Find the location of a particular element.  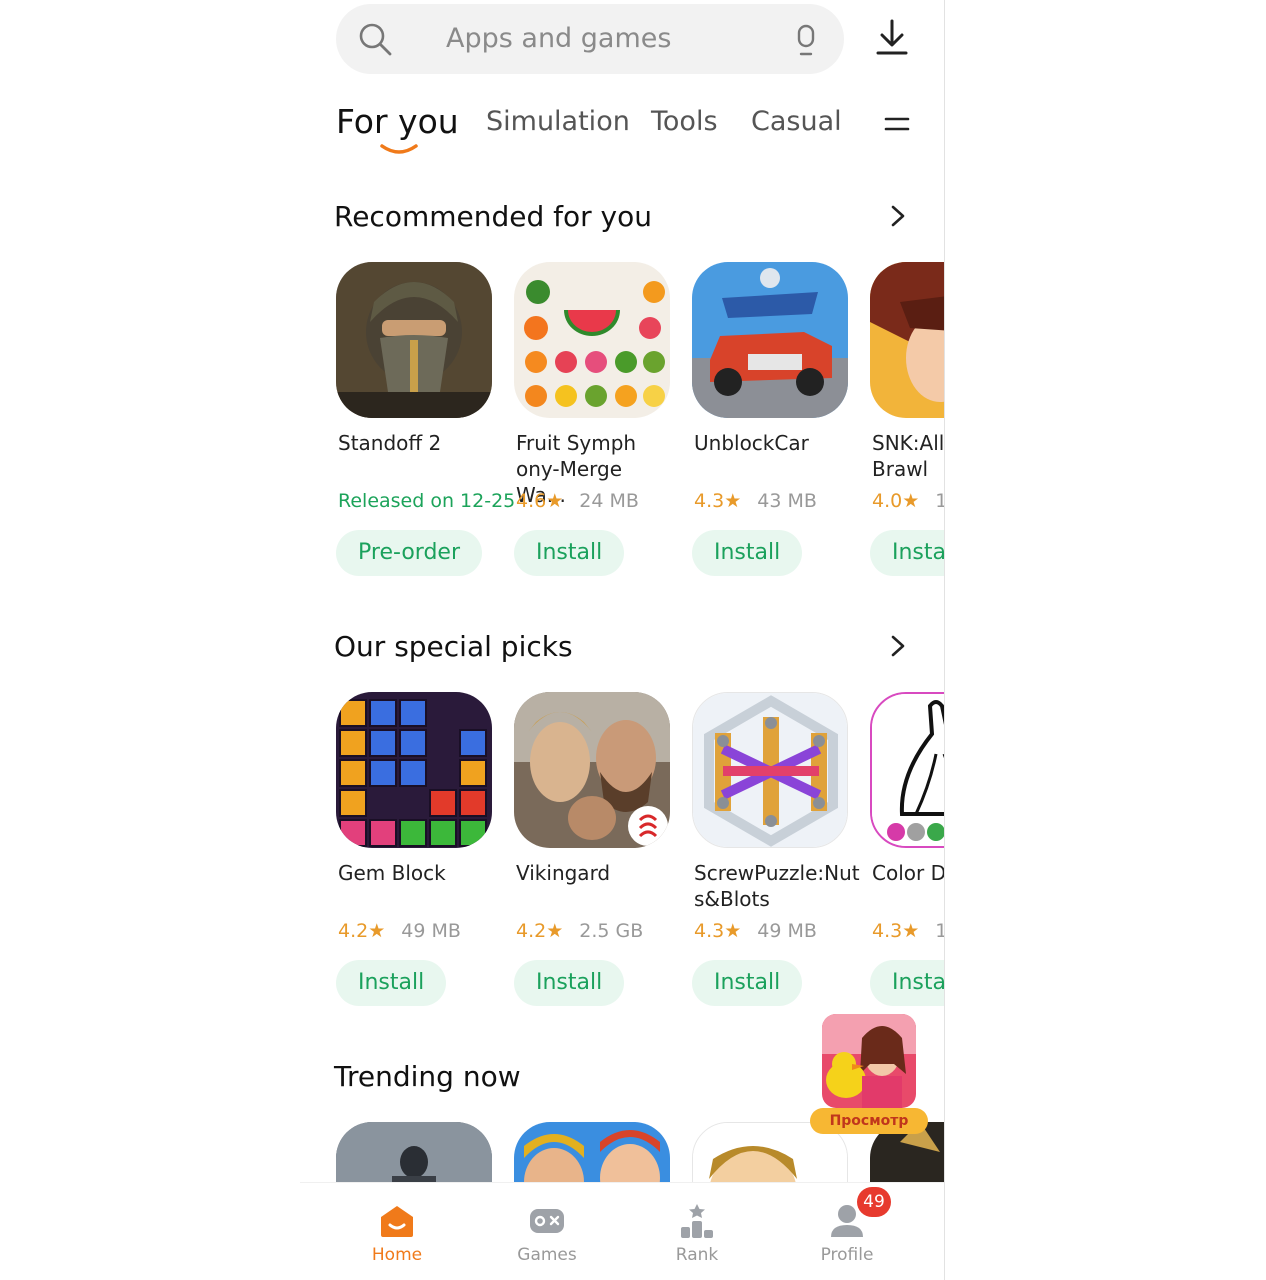

preorder-button: Pre-order is located at coordinates (409, 553).